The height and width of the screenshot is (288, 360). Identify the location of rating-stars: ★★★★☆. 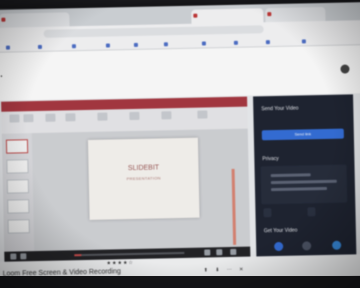
(120, 263).